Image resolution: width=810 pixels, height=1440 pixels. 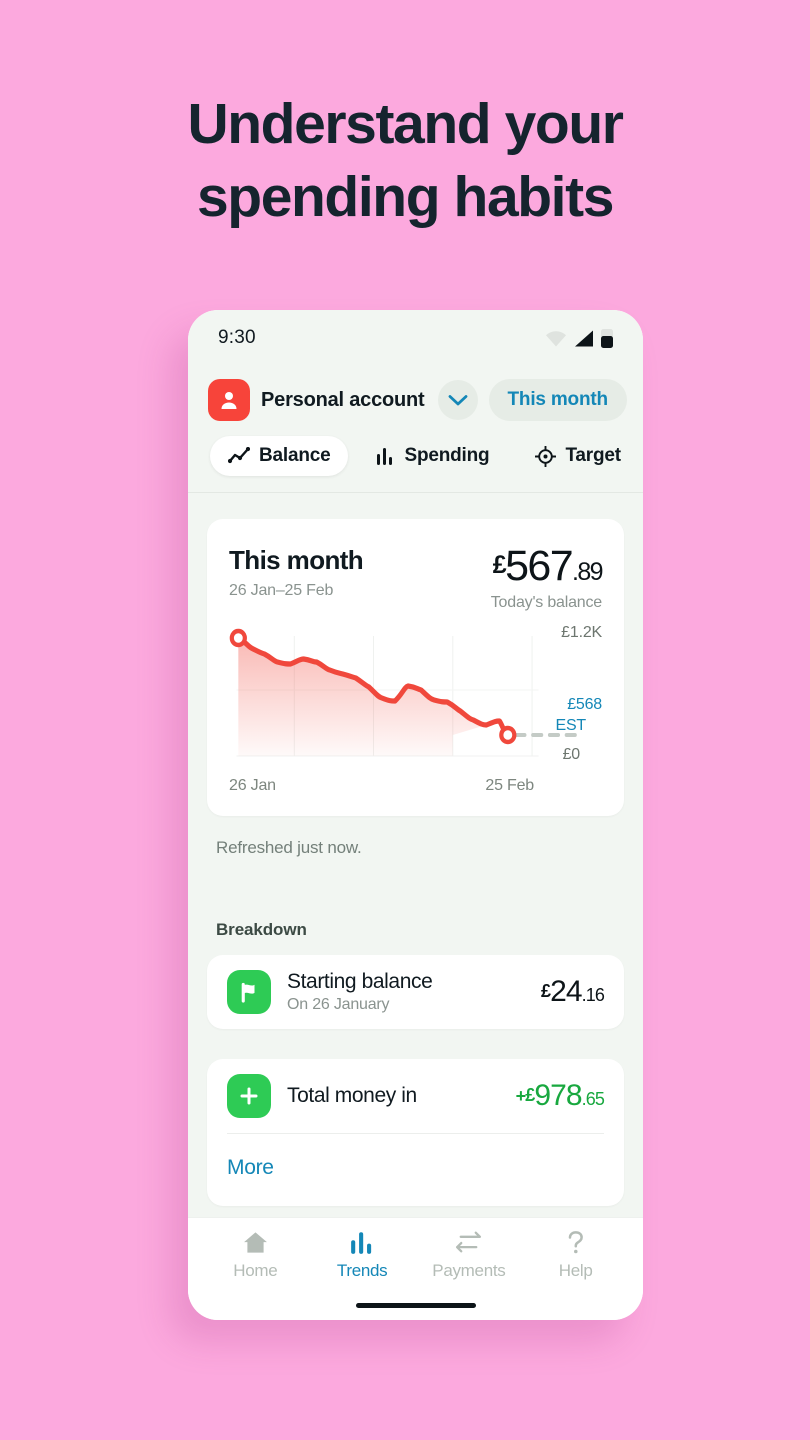 I want to click on breakdown-integer: 978, so click(x=558, y=1095).